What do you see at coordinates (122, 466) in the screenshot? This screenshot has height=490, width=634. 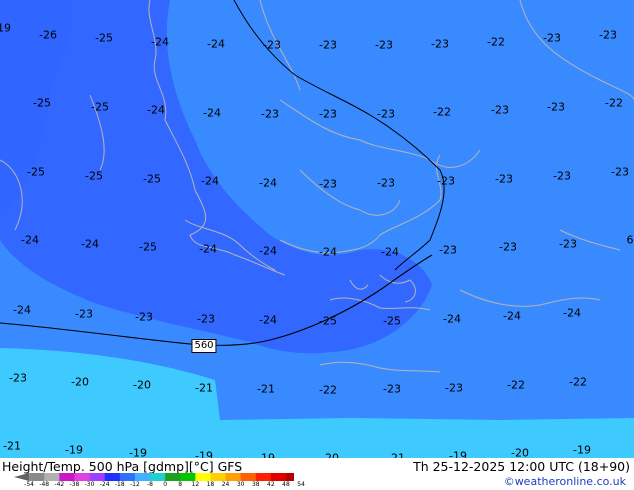 I see `map-title: Height/Temp. 500 hPa [gdmp][°C] GFS` at bounding box center [122, 466].